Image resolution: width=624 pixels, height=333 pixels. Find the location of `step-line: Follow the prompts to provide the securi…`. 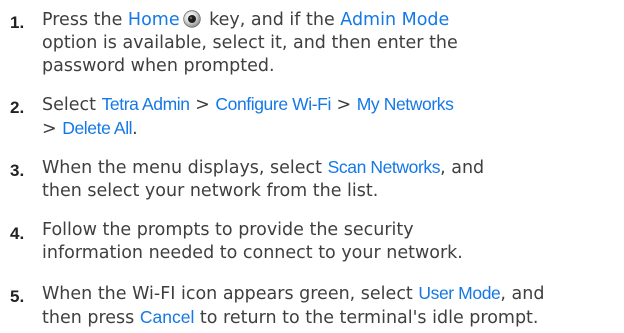

step-line: Follow the prompts to provide the securi… is located at coordinates (228, 230).